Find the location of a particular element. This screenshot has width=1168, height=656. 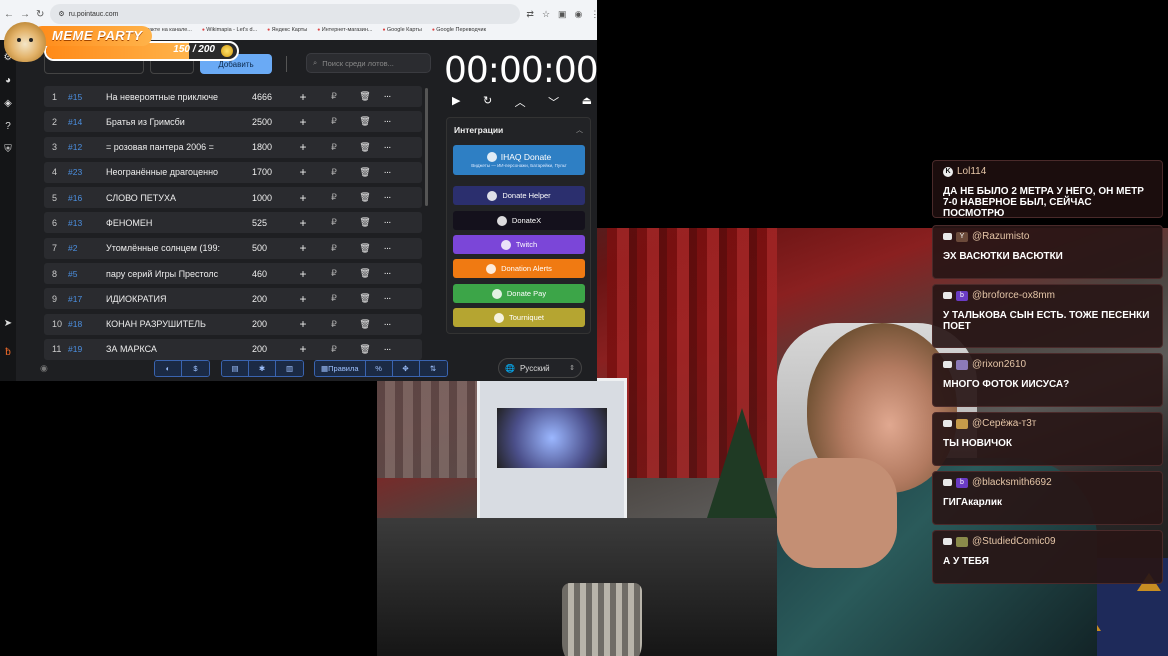

lot-amount: 1000 is located at coordinates (262, 198).